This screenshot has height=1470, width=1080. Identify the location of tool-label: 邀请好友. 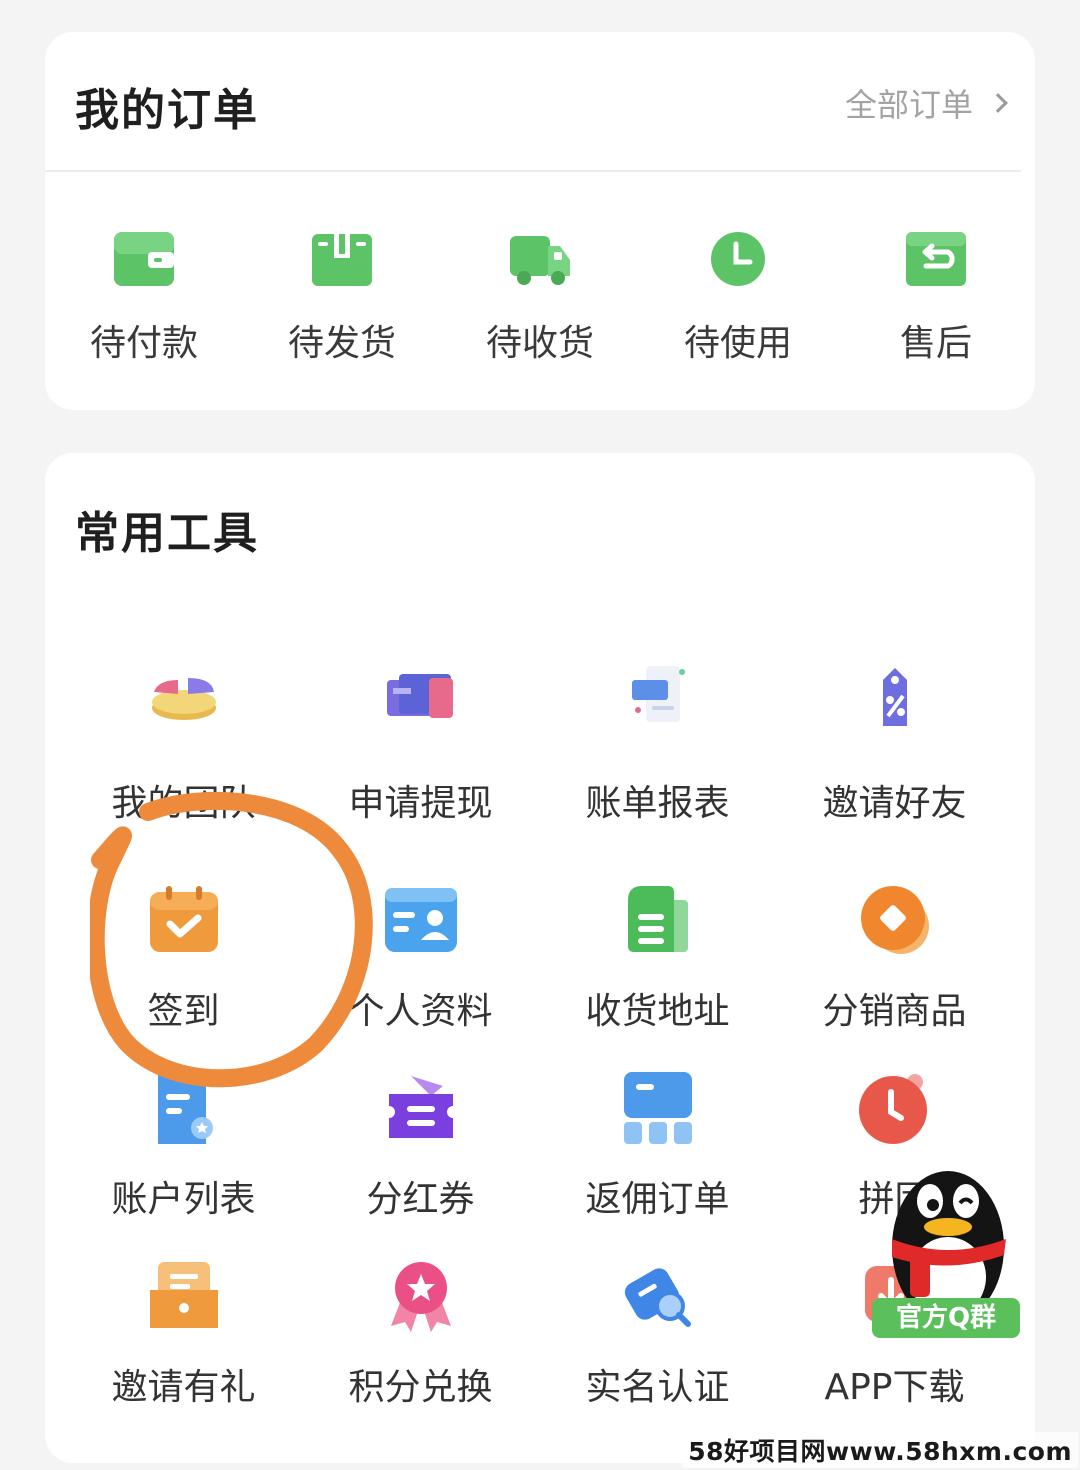
(894, 803).